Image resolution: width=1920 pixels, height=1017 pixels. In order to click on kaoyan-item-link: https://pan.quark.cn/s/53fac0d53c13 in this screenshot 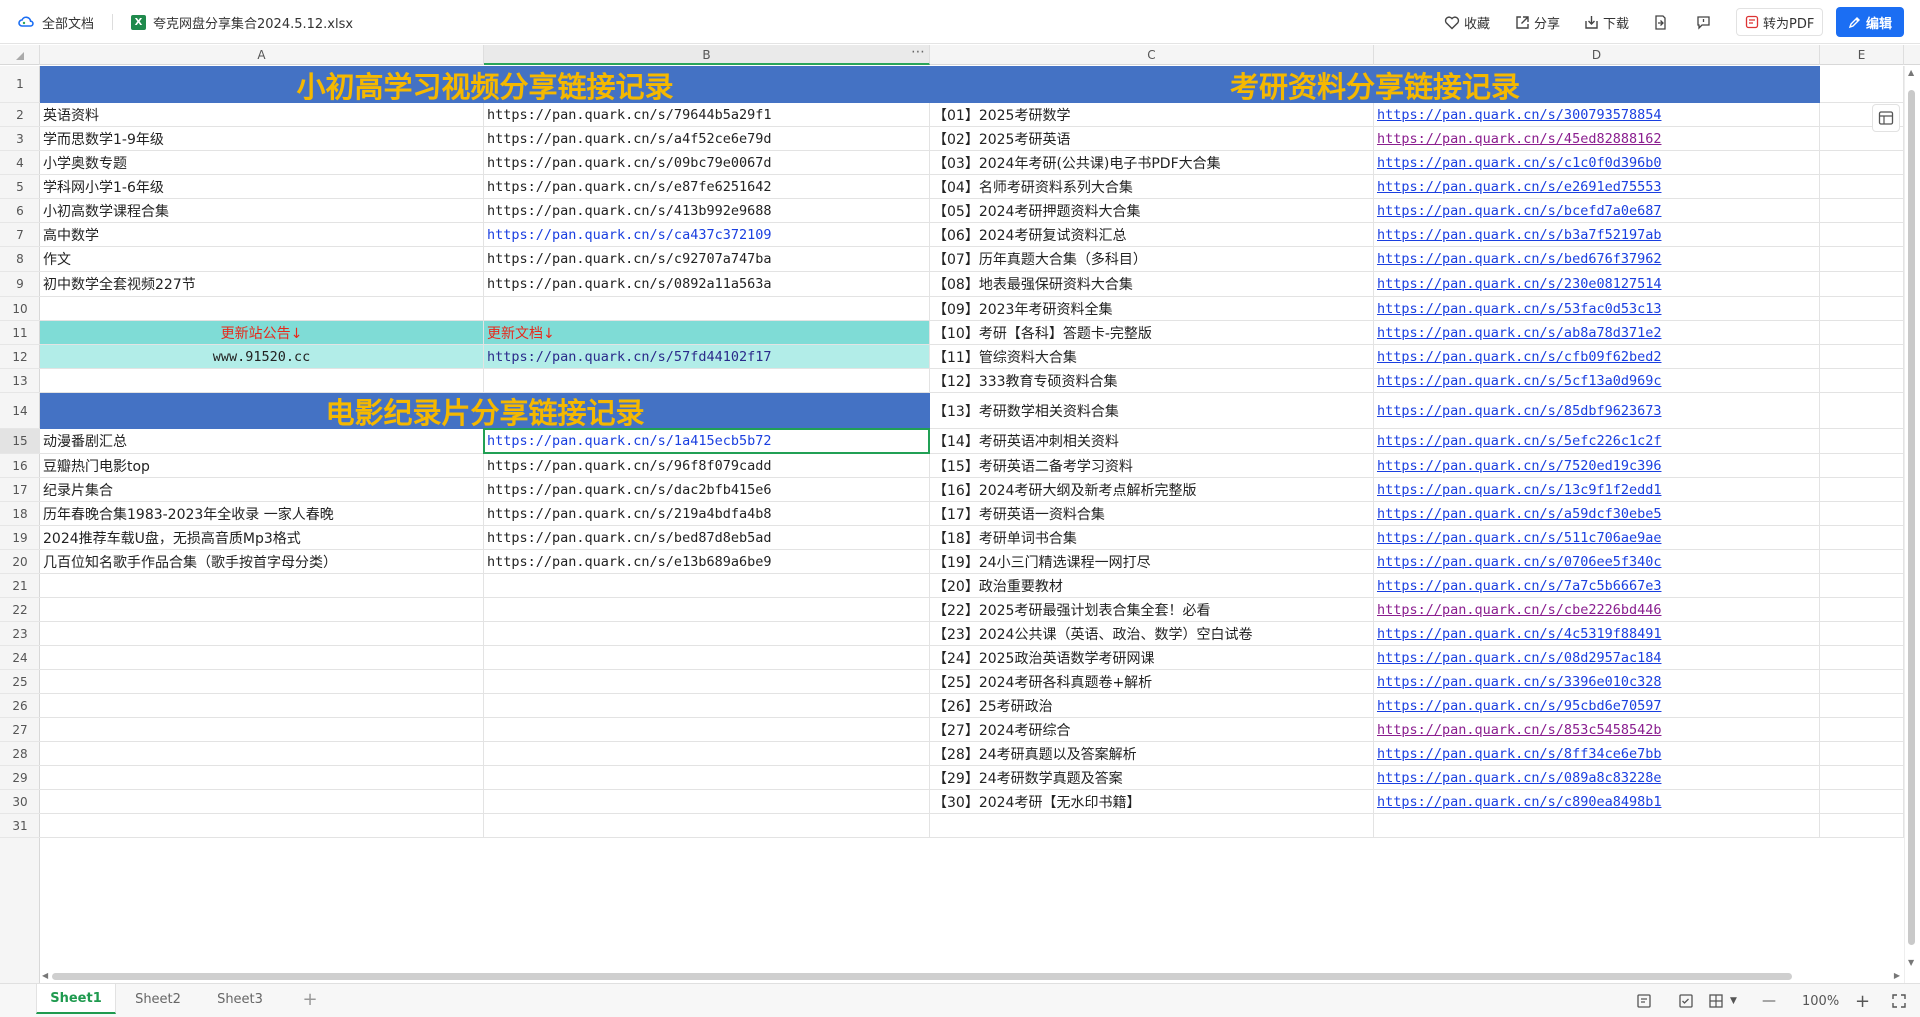, I will do `click(1597, 309)`.